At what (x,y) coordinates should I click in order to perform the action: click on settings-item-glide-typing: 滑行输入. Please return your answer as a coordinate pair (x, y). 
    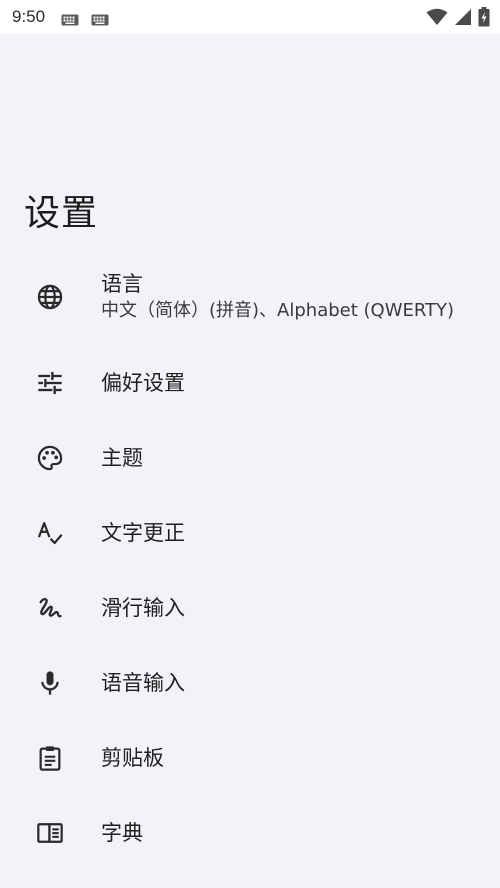
    Looking at the image, I should click on (250, 608).